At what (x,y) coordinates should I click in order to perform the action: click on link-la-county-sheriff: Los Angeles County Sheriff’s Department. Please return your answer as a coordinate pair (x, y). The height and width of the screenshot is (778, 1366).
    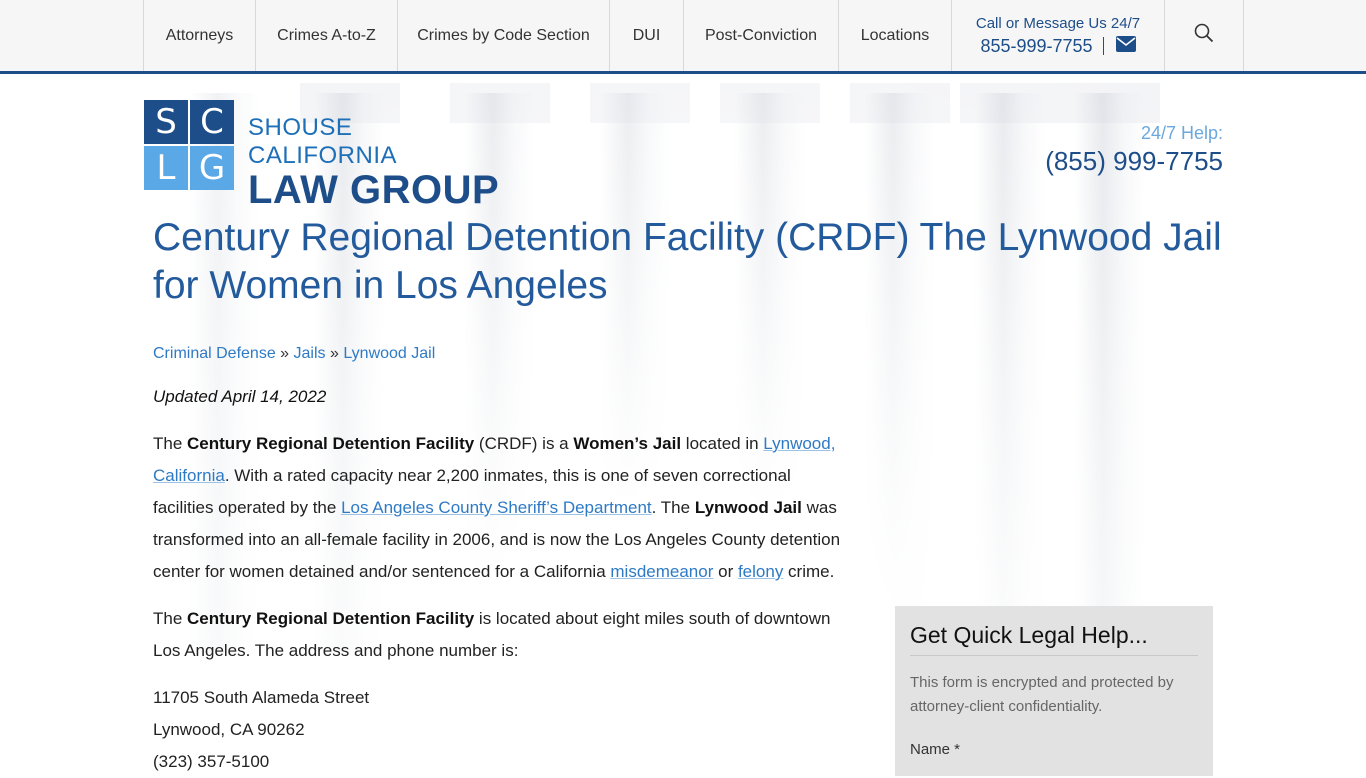
    Looking at the image, I should click on (496, 507).